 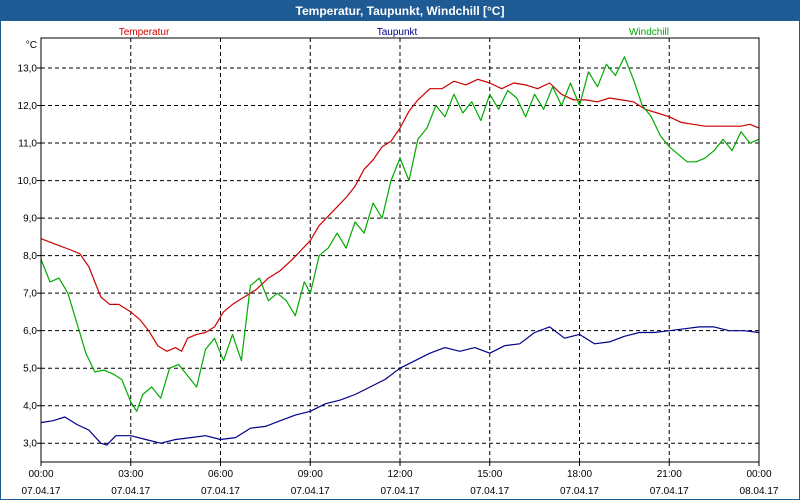 What do you see at coordinates (31, 45) in the screenshot?
I see `y-unit-label: °C` at bounding box center [31, 45].